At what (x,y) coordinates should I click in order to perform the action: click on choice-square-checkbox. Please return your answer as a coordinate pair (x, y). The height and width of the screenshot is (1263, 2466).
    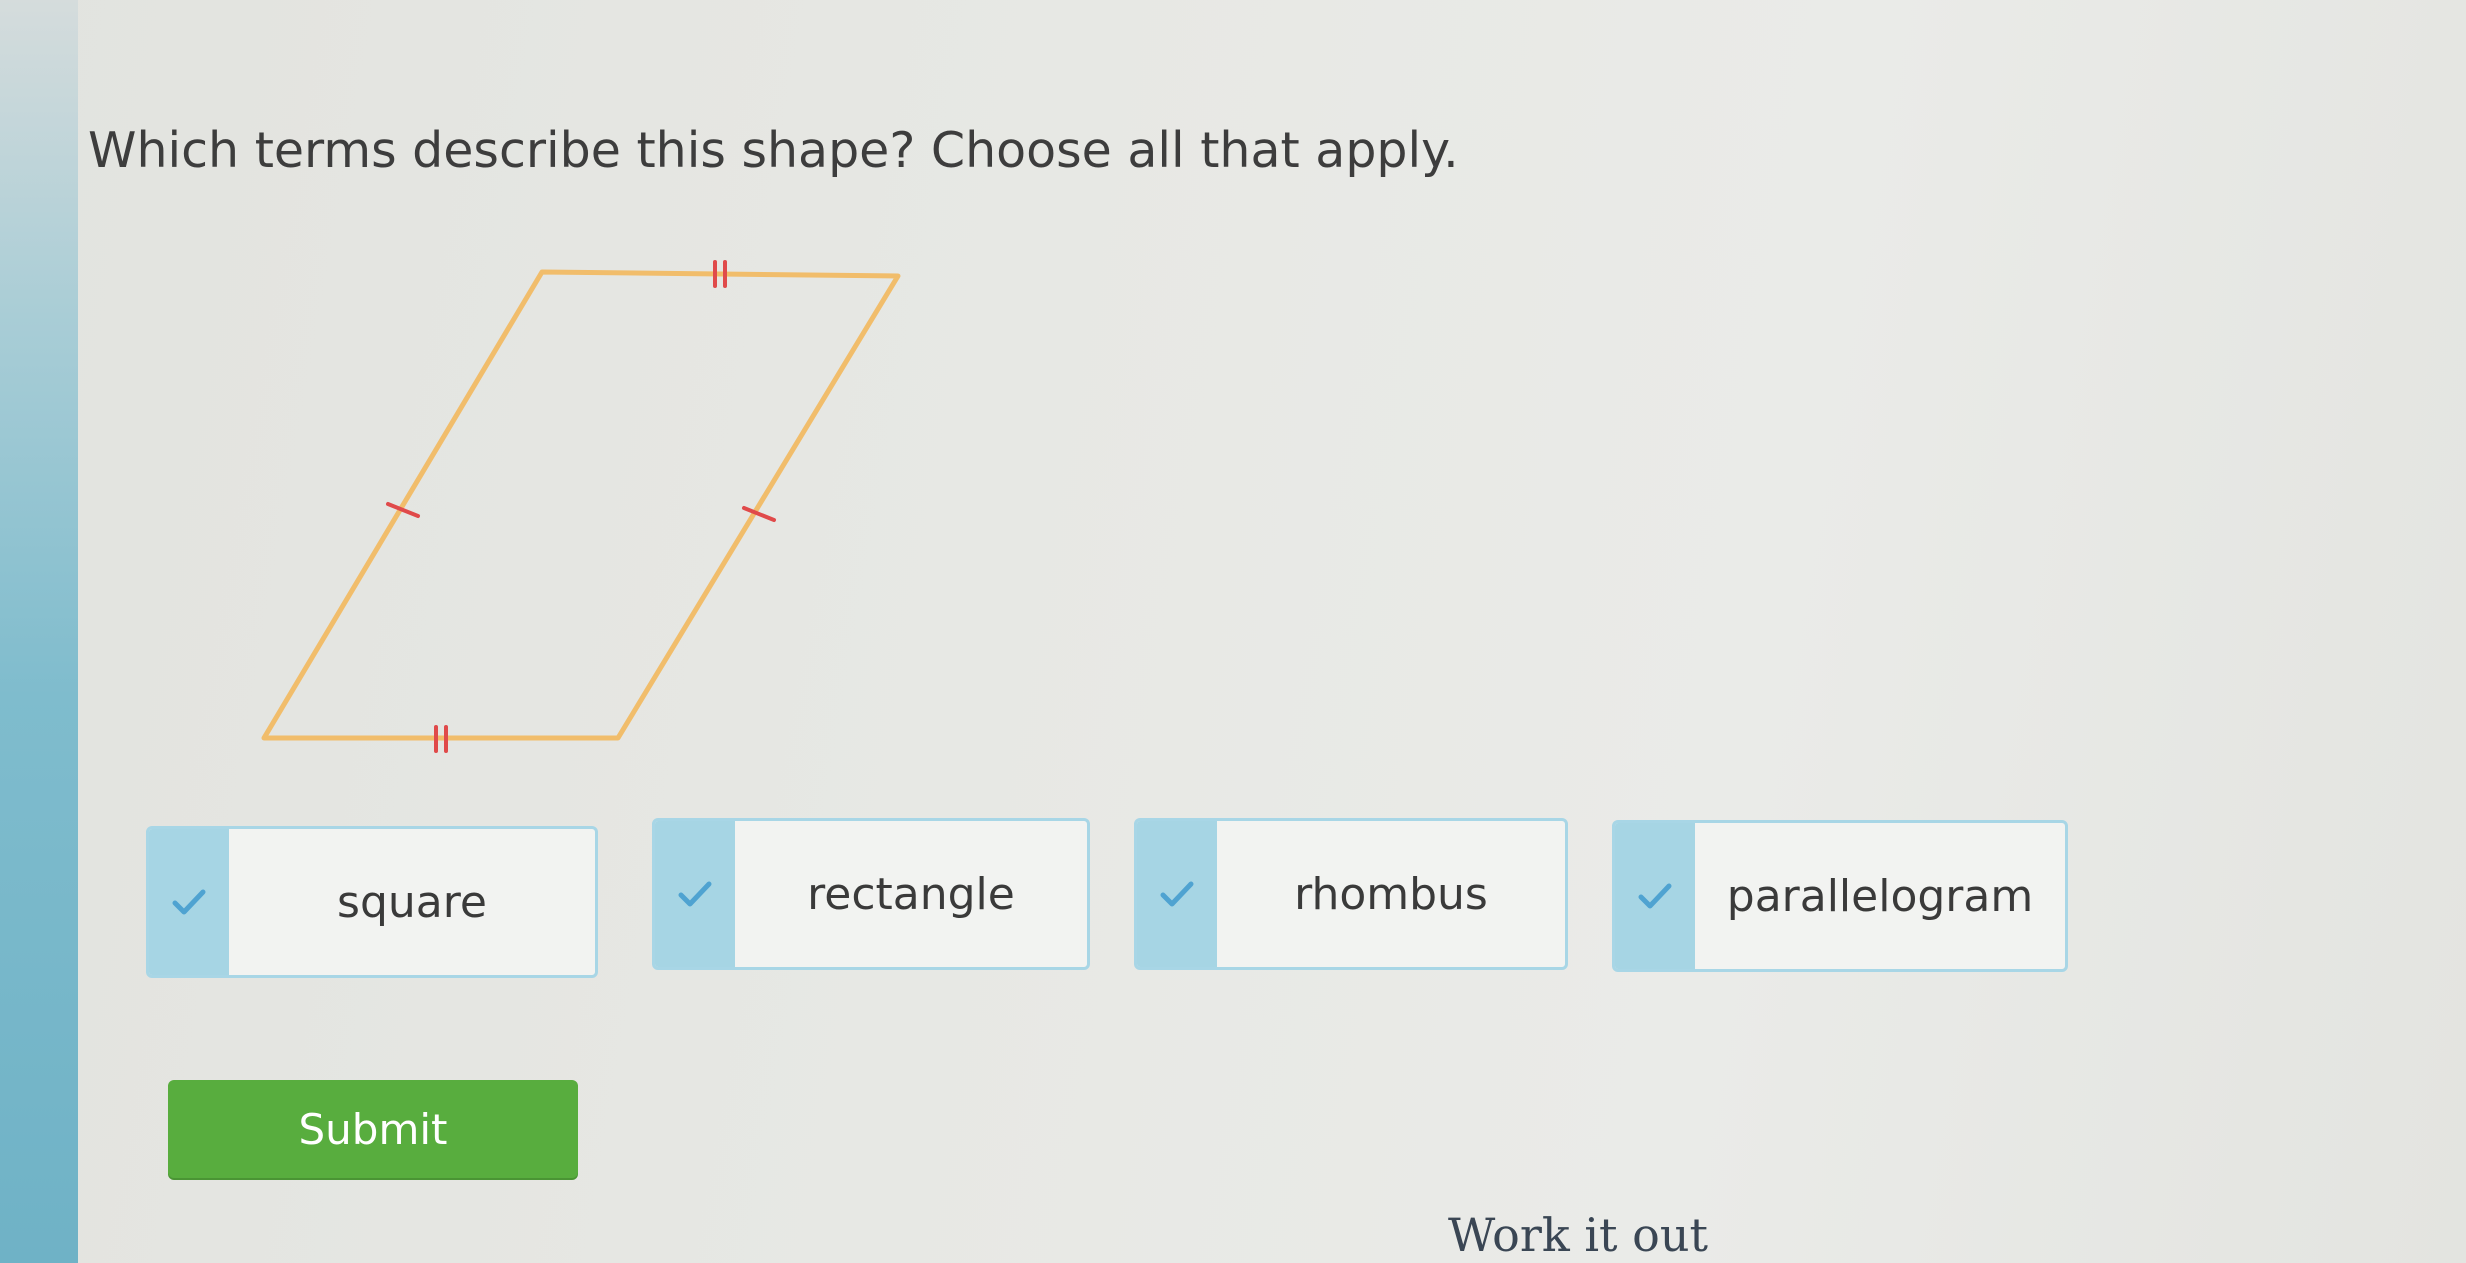
    Looking at the image, I should click on (189, 902).